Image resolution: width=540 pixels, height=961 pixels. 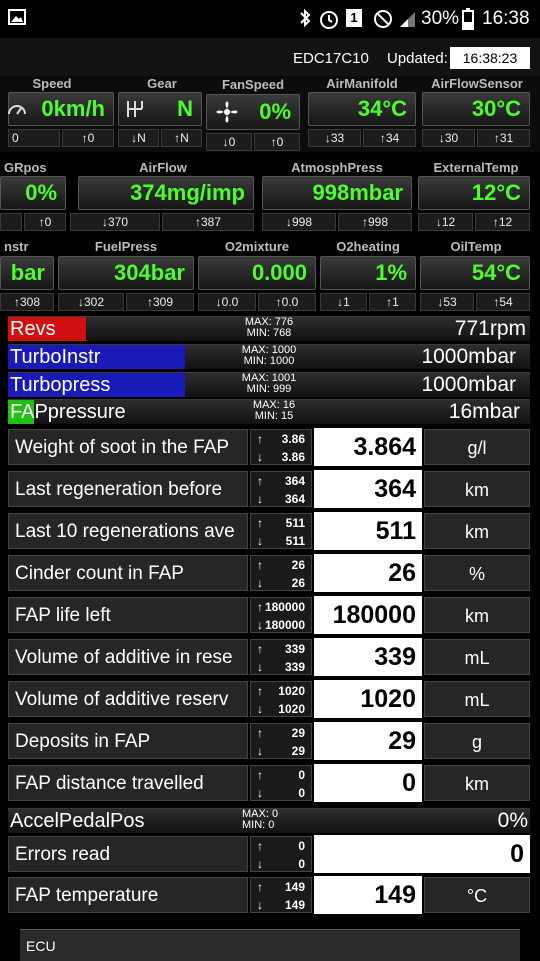 What do you see at coordinates (128, 531) in the screenshot?
I see `param-name: Last 10 regenerations ave` at bounding box center [128, 531].